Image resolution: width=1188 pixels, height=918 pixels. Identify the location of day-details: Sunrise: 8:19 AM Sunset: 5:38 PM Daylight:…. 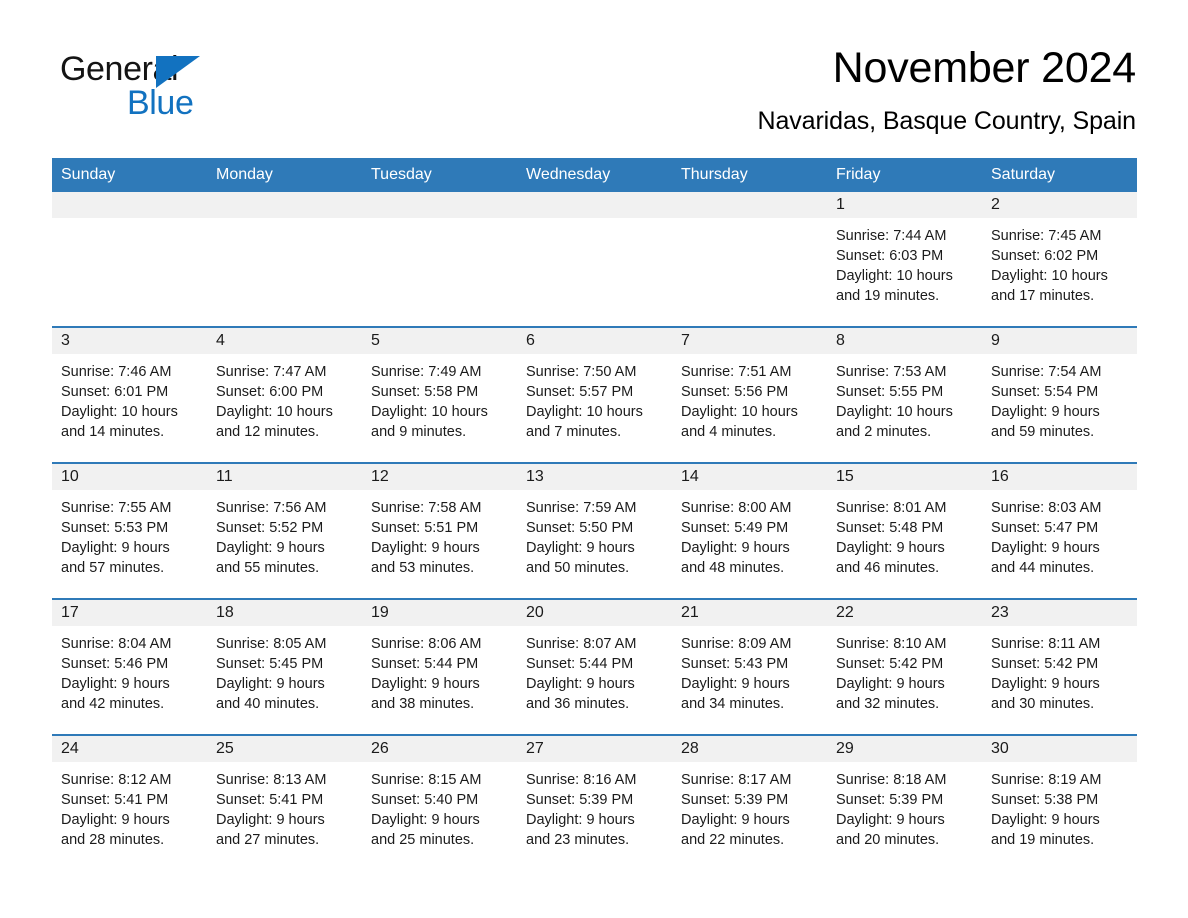
(1059, 806).